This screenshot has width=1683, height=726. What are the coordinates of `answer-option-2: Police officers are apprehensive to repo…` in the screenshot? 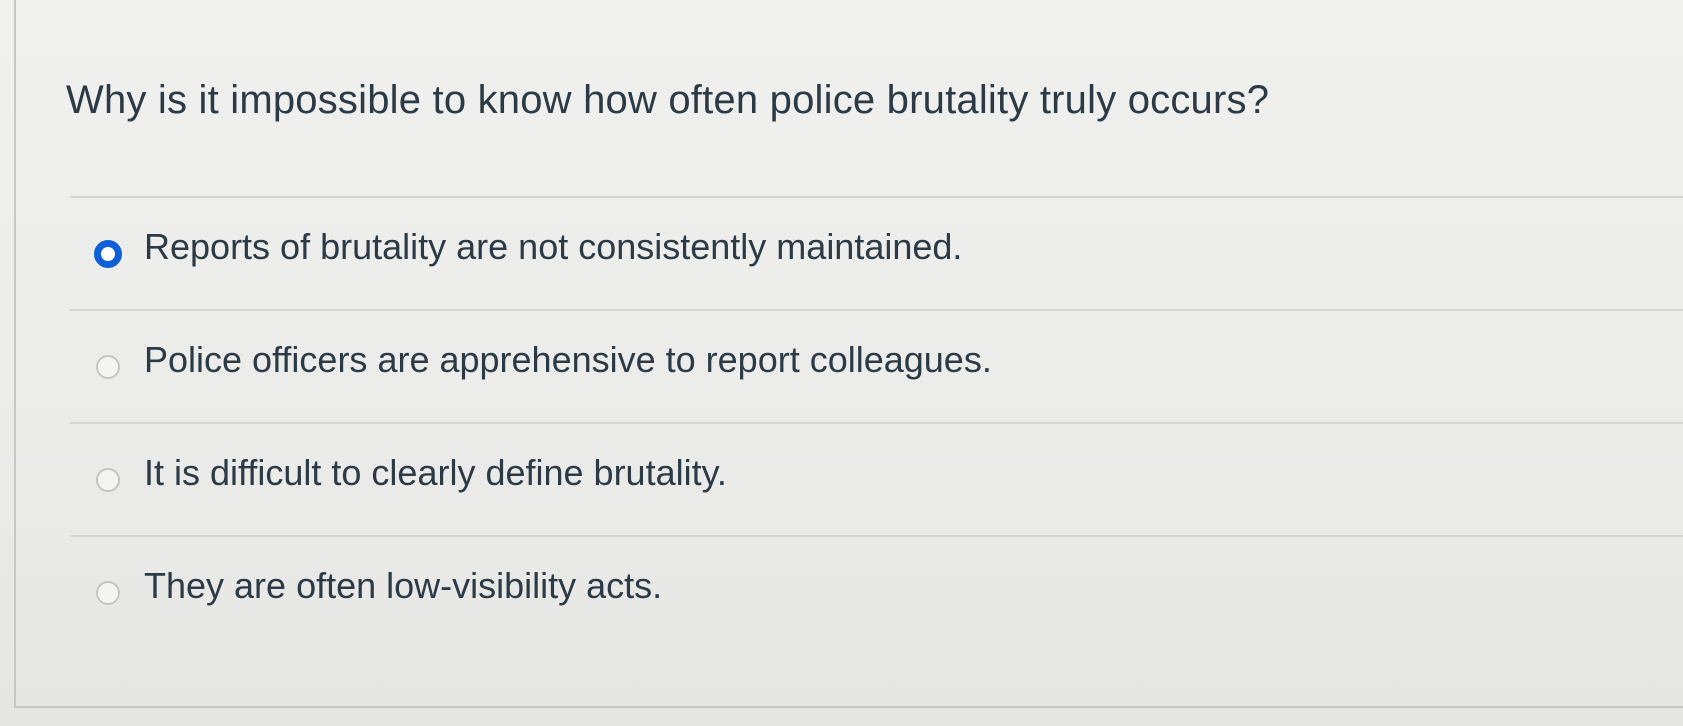 It's located at (876, 365).